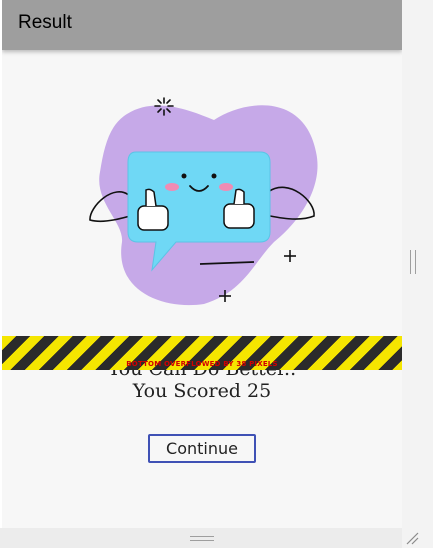 The width and height of the screenshot is (433, 548). I want to click on page-title: Result, so click(45, 22).